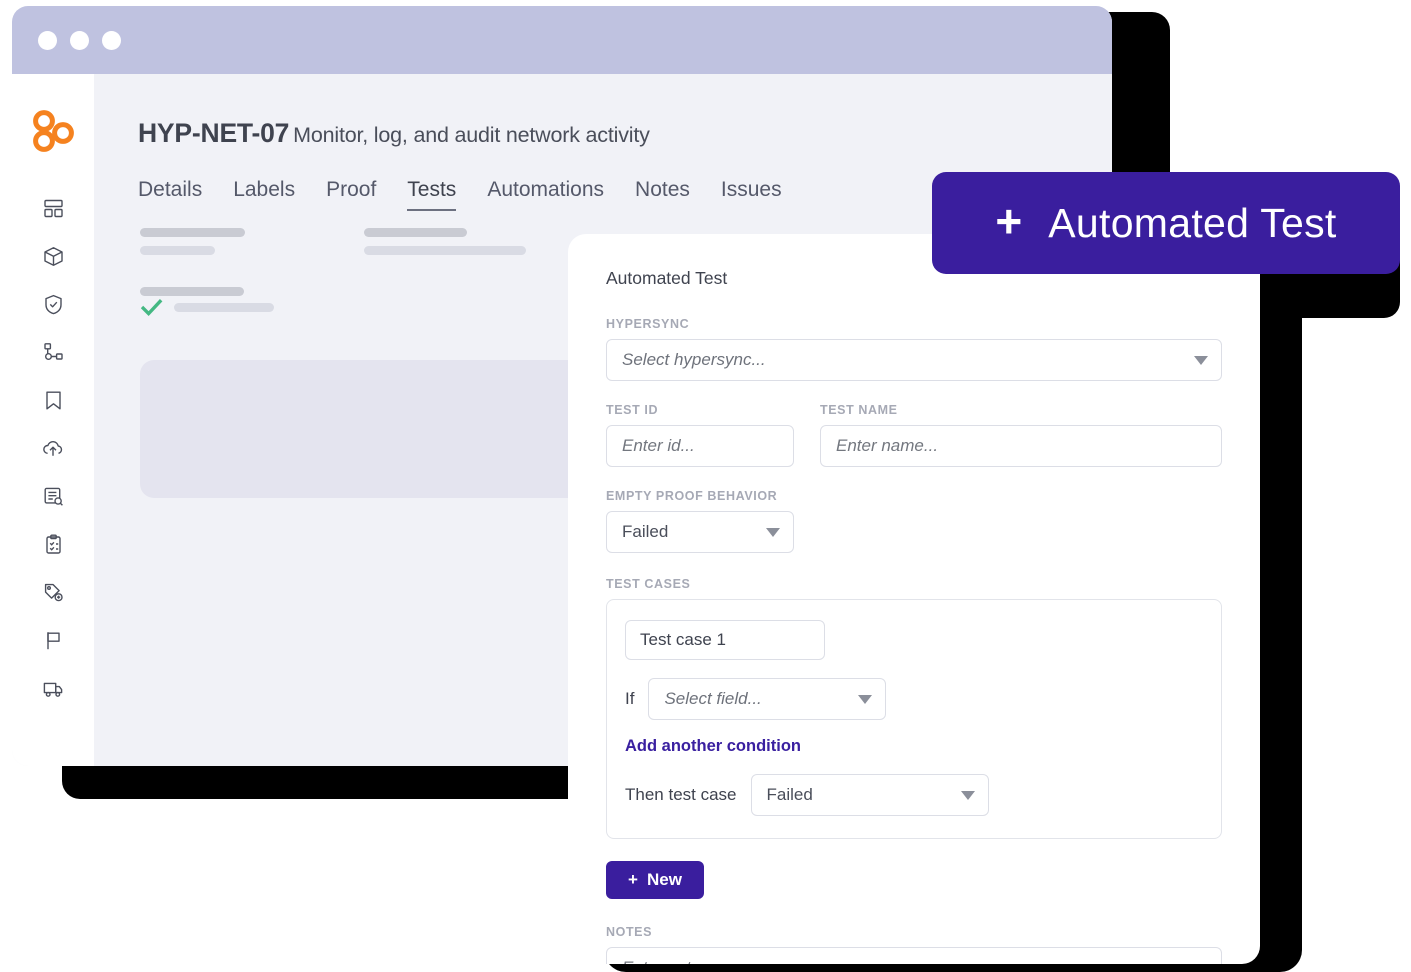 The width and height of the screenshot is (1411, 972). Describe the element at coordinates (632, 410) in the screenshot. I see `test-id-label: TEST ID` at that location.